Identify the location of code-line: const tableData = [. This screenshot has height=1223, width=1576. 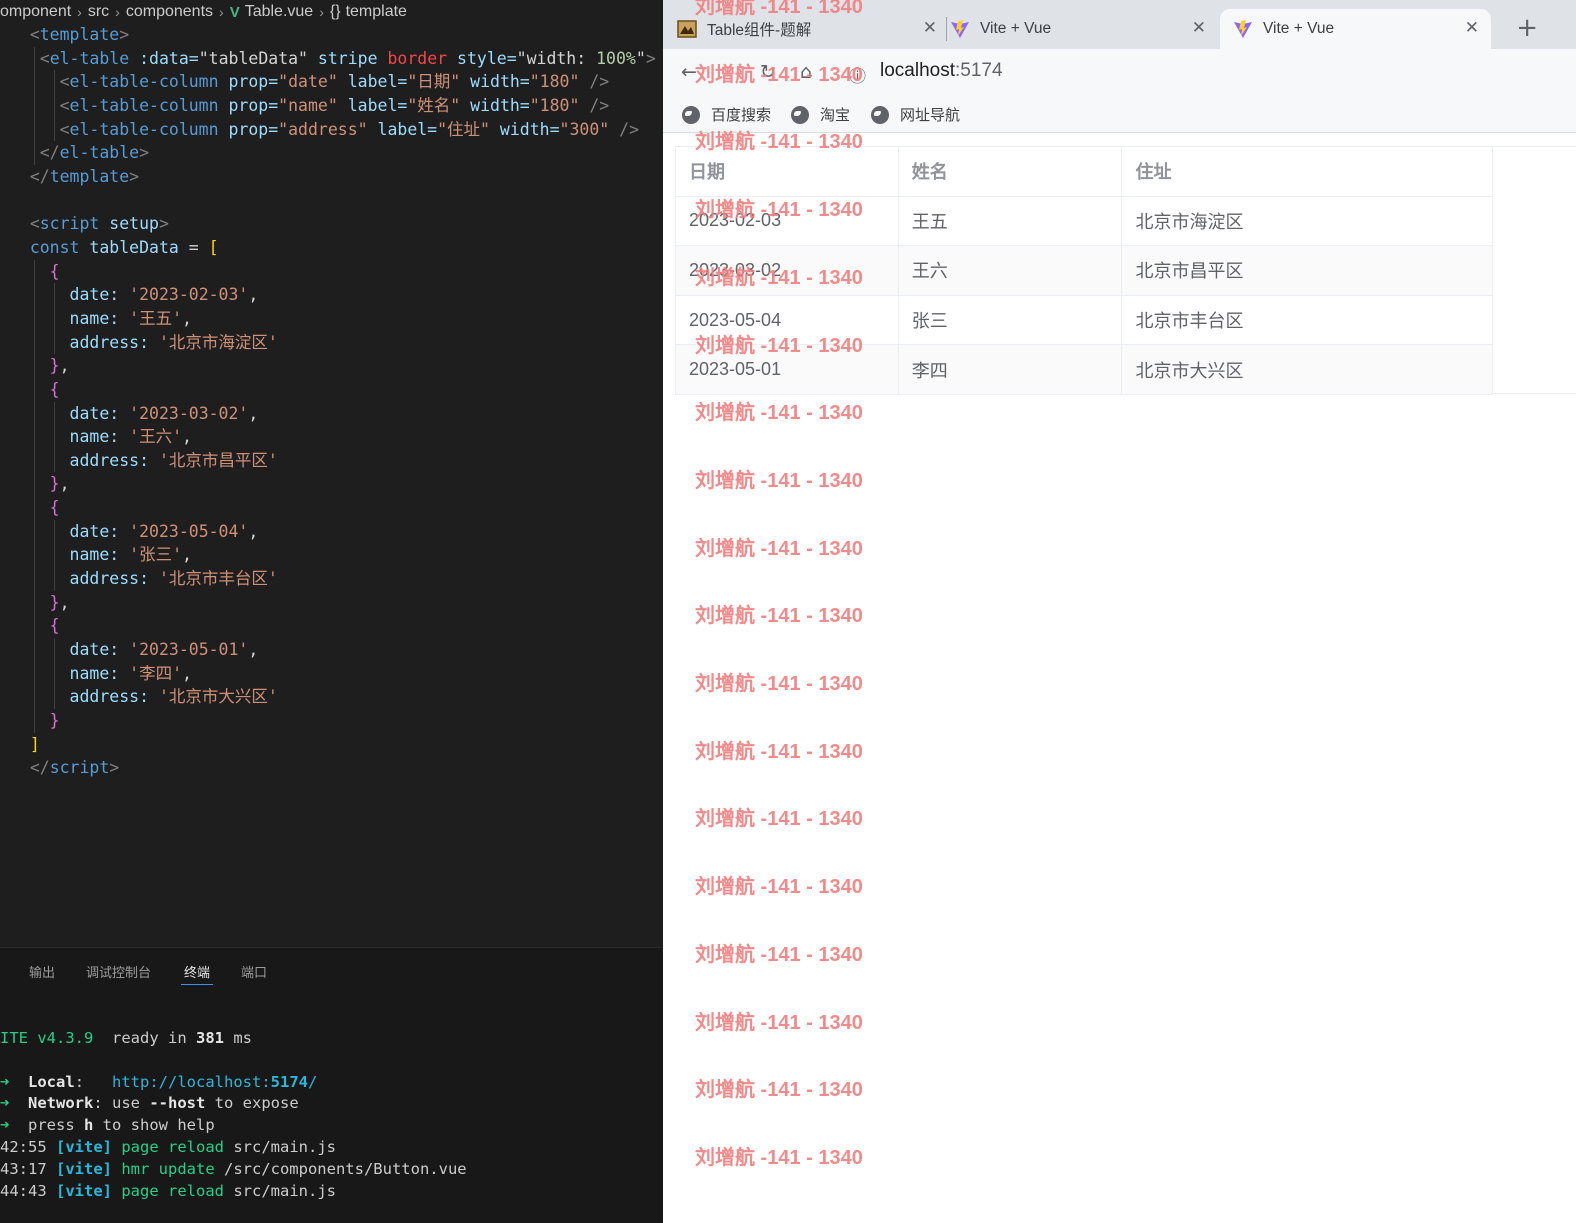
(331, 248).